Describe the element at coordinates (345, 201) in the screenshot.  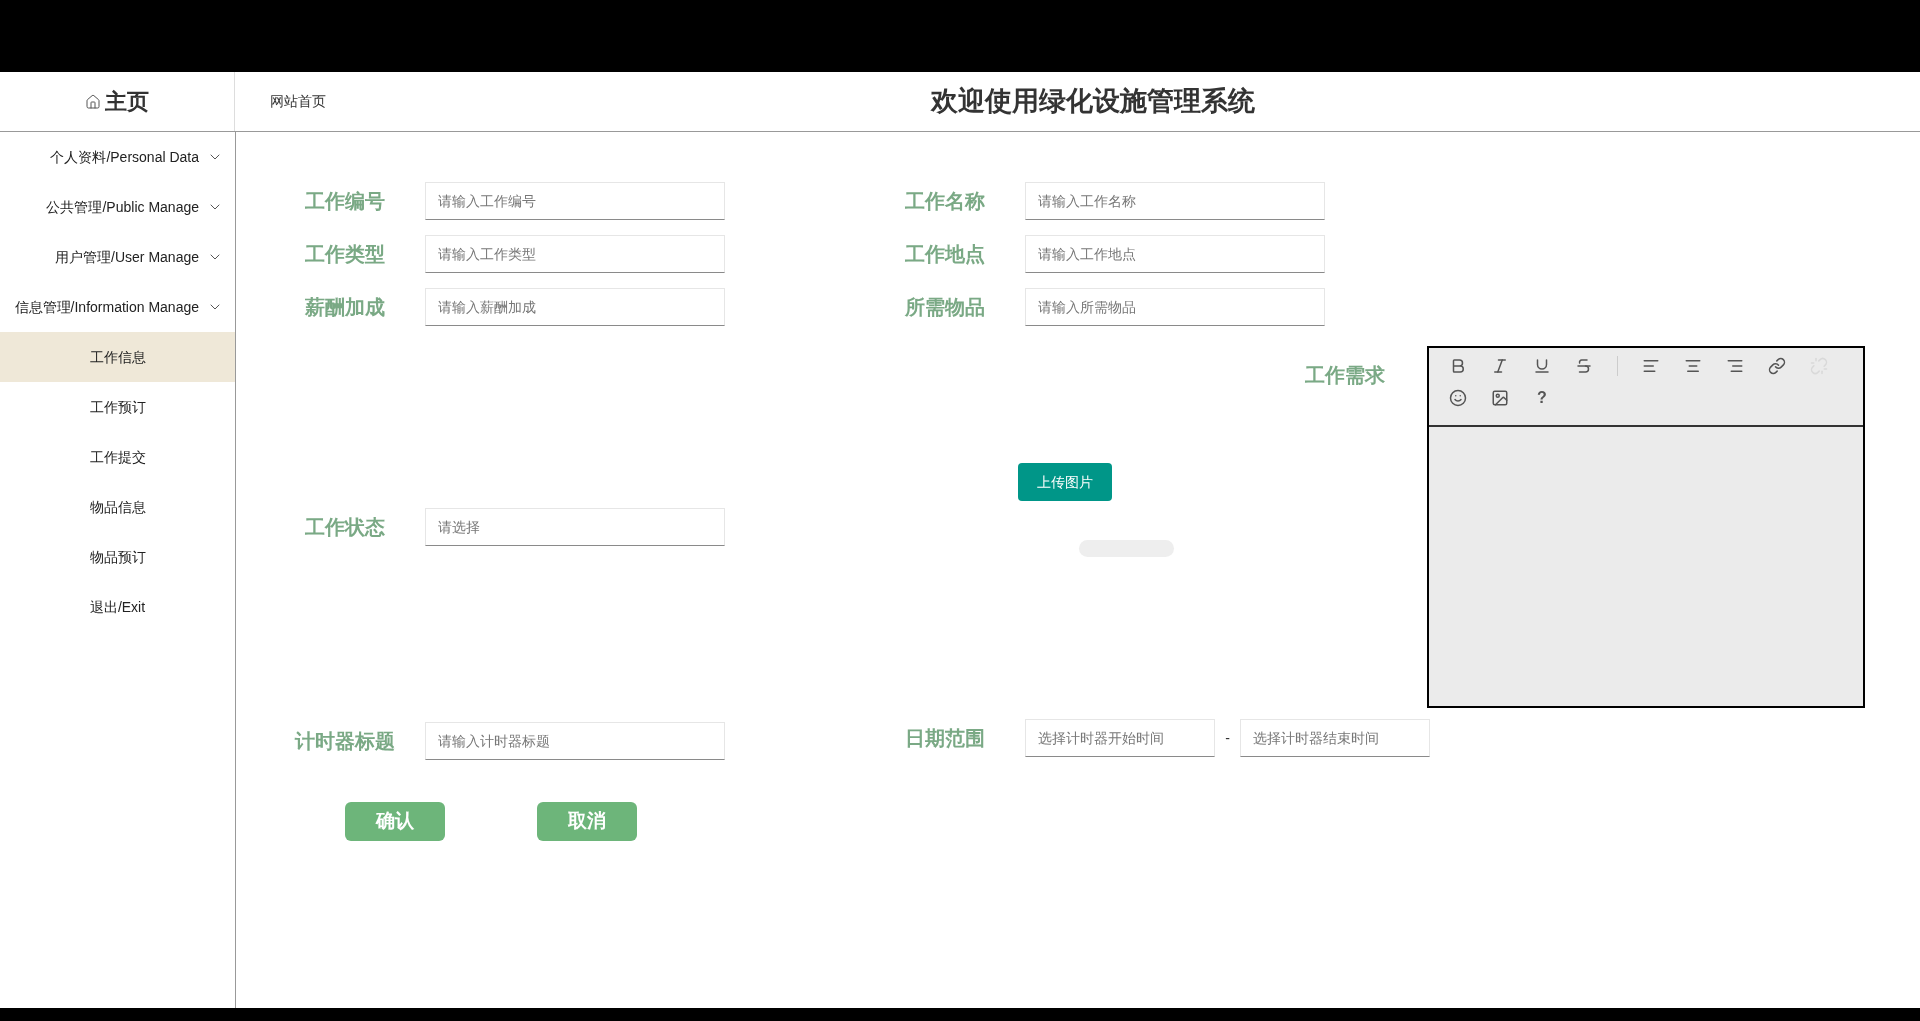
I see `field-label: 工作编号` at that location.